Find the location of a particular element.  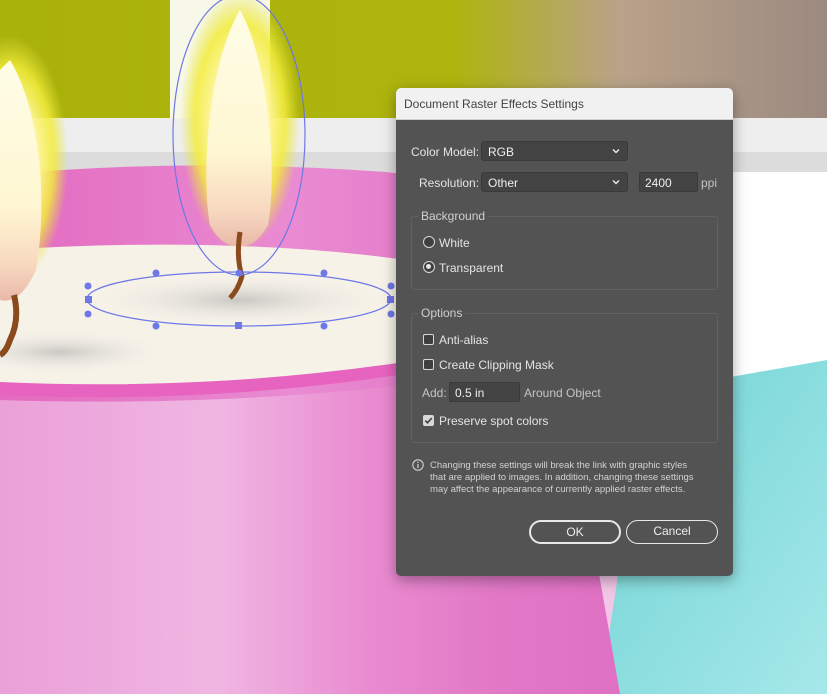

background-group-title: Background is located at coordinates (453, 216).